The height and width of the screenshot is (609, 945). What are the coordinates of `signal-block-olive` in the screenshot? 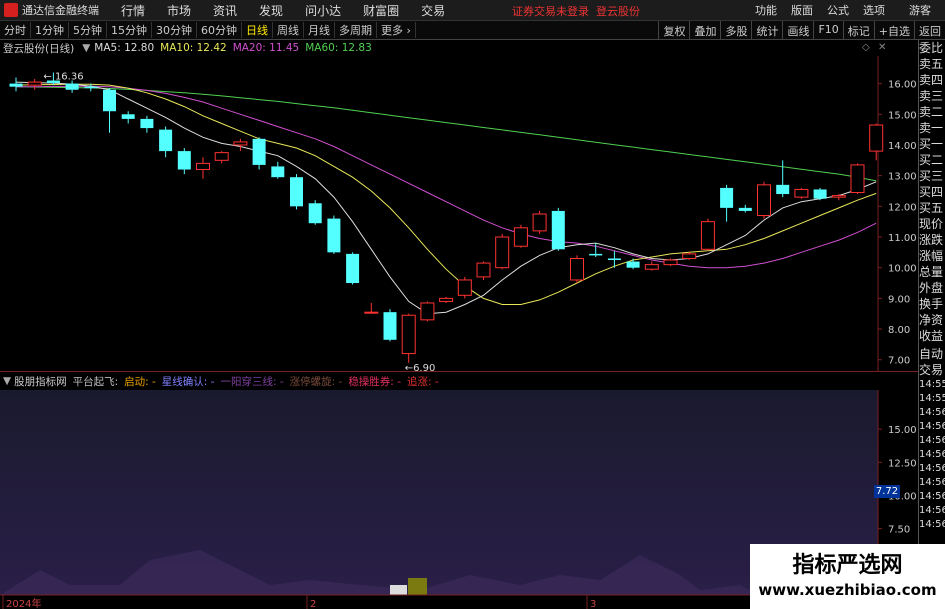 It's located at (417, 586).